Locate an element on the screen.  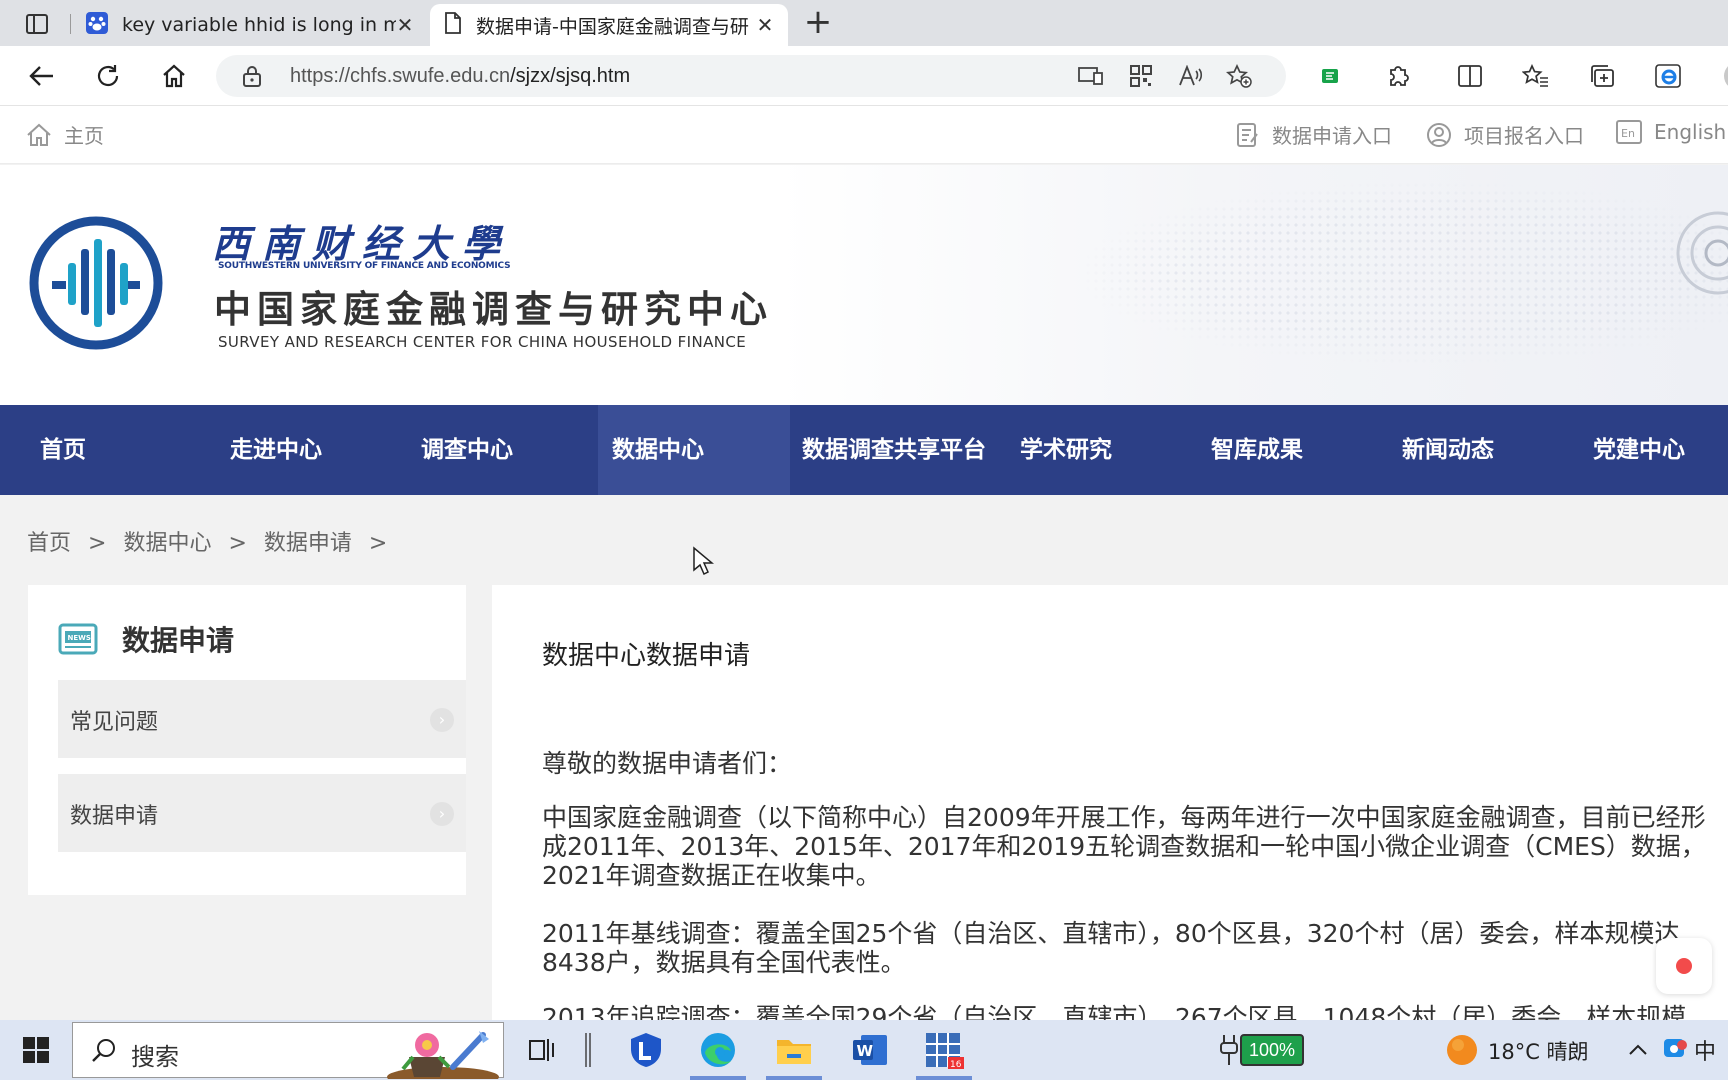
chat-app-icon is located at coordinates (1675, 1050).